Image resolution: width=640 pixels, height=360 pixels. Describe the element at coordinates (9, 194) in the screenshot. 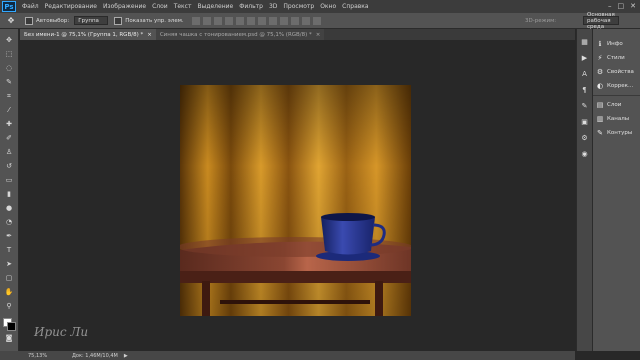

I see `gradient-tool-icon: ▮` at that location.